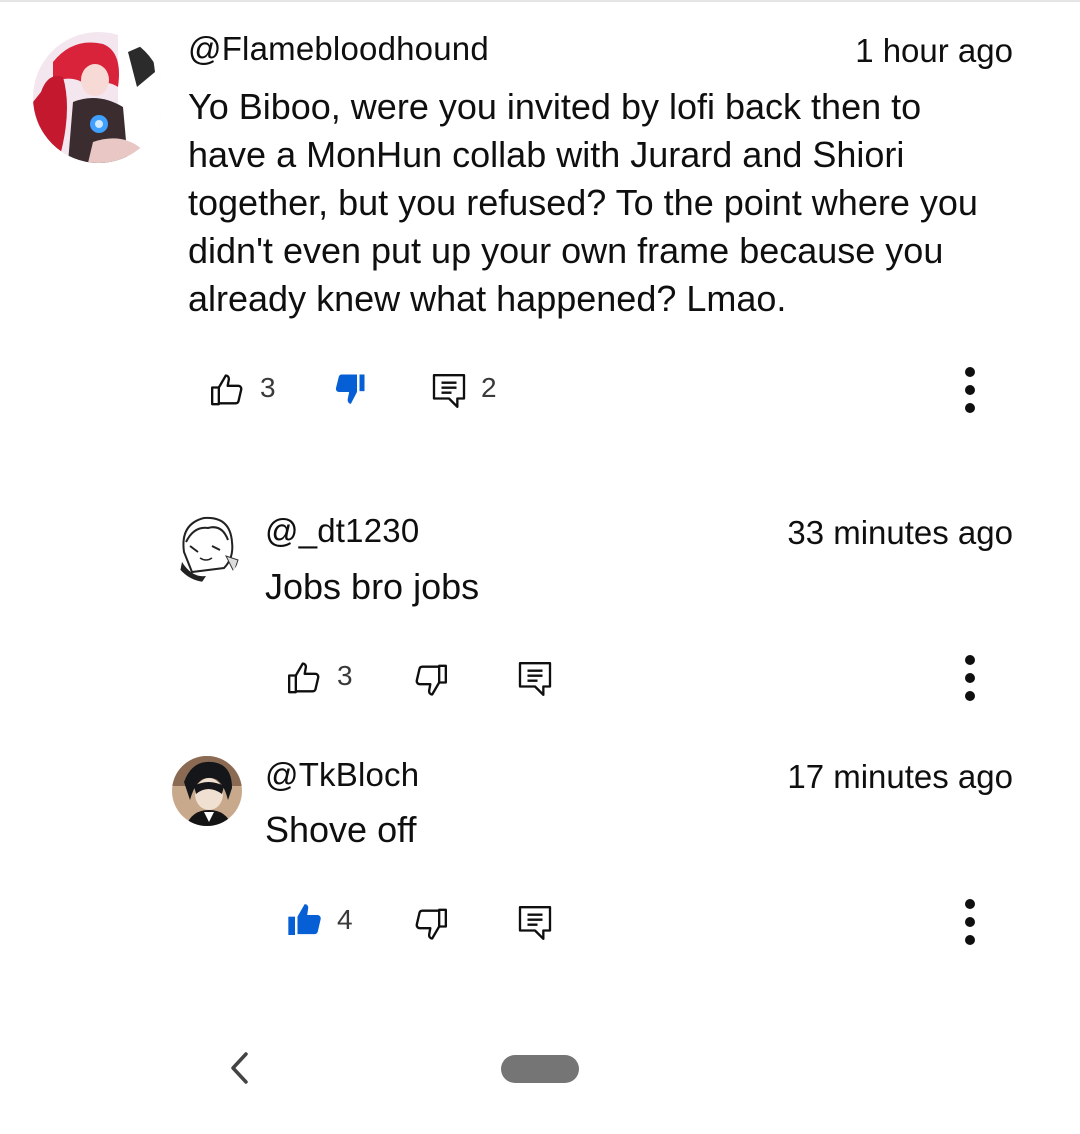  What do you see at coordinates (342, 531) in the screenshot?
I see `reply-author: @_dt1230` at bounding box center [342, 531].